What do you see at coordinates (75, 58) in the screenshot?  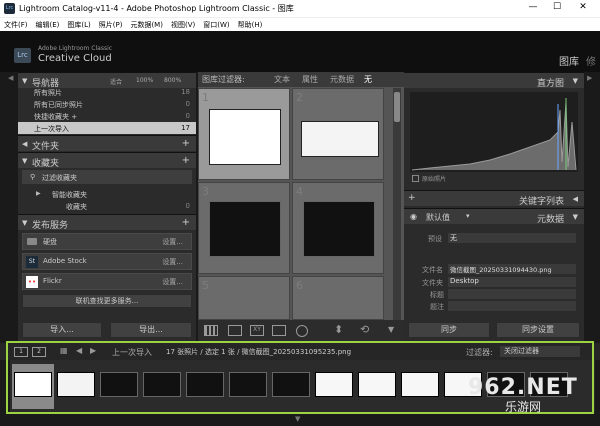 I see `brand-line2: Creative Cloud` at bounding box center [75, 58].